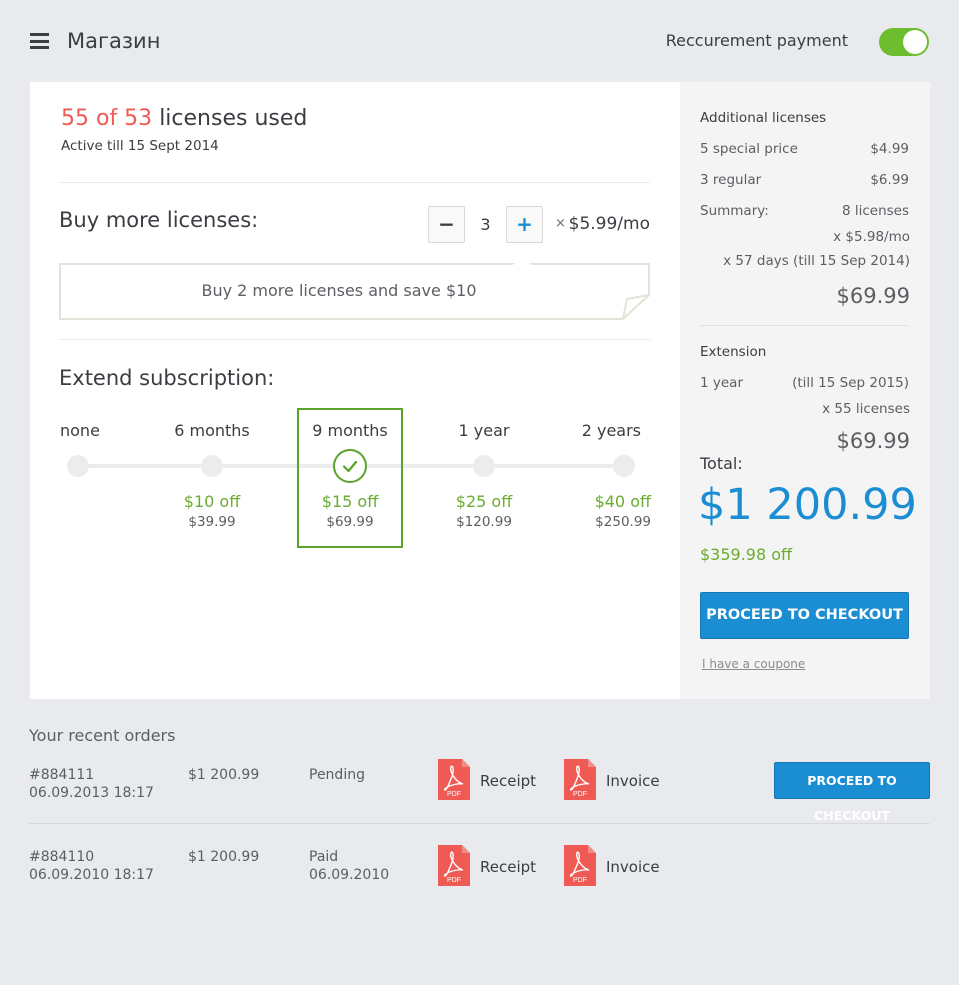  What do you see at coordinates (62, 775) in the screenshot?
I see `order-id: #884111` at bounding box center [62, 775].